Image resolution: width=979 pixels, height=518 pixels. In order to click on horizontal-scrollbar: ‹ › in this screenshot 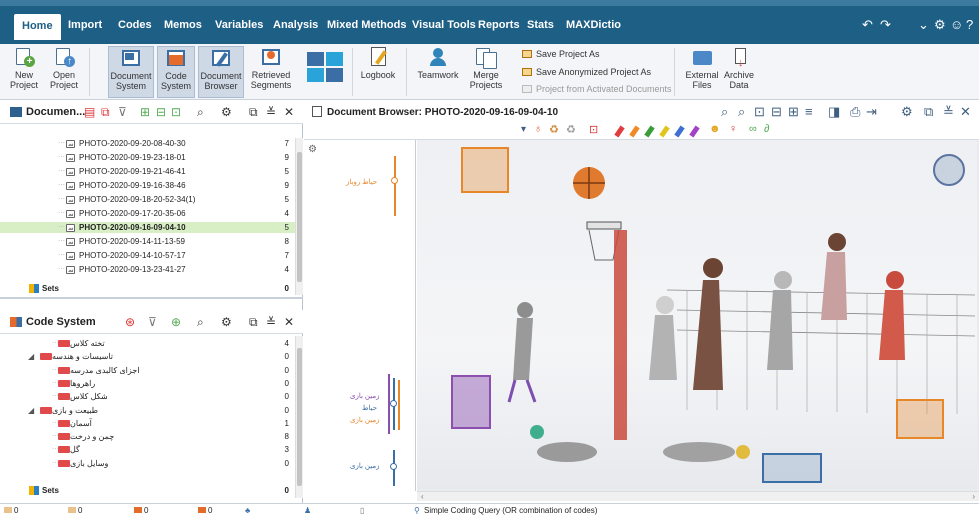, I will do `click(698, 496)`.